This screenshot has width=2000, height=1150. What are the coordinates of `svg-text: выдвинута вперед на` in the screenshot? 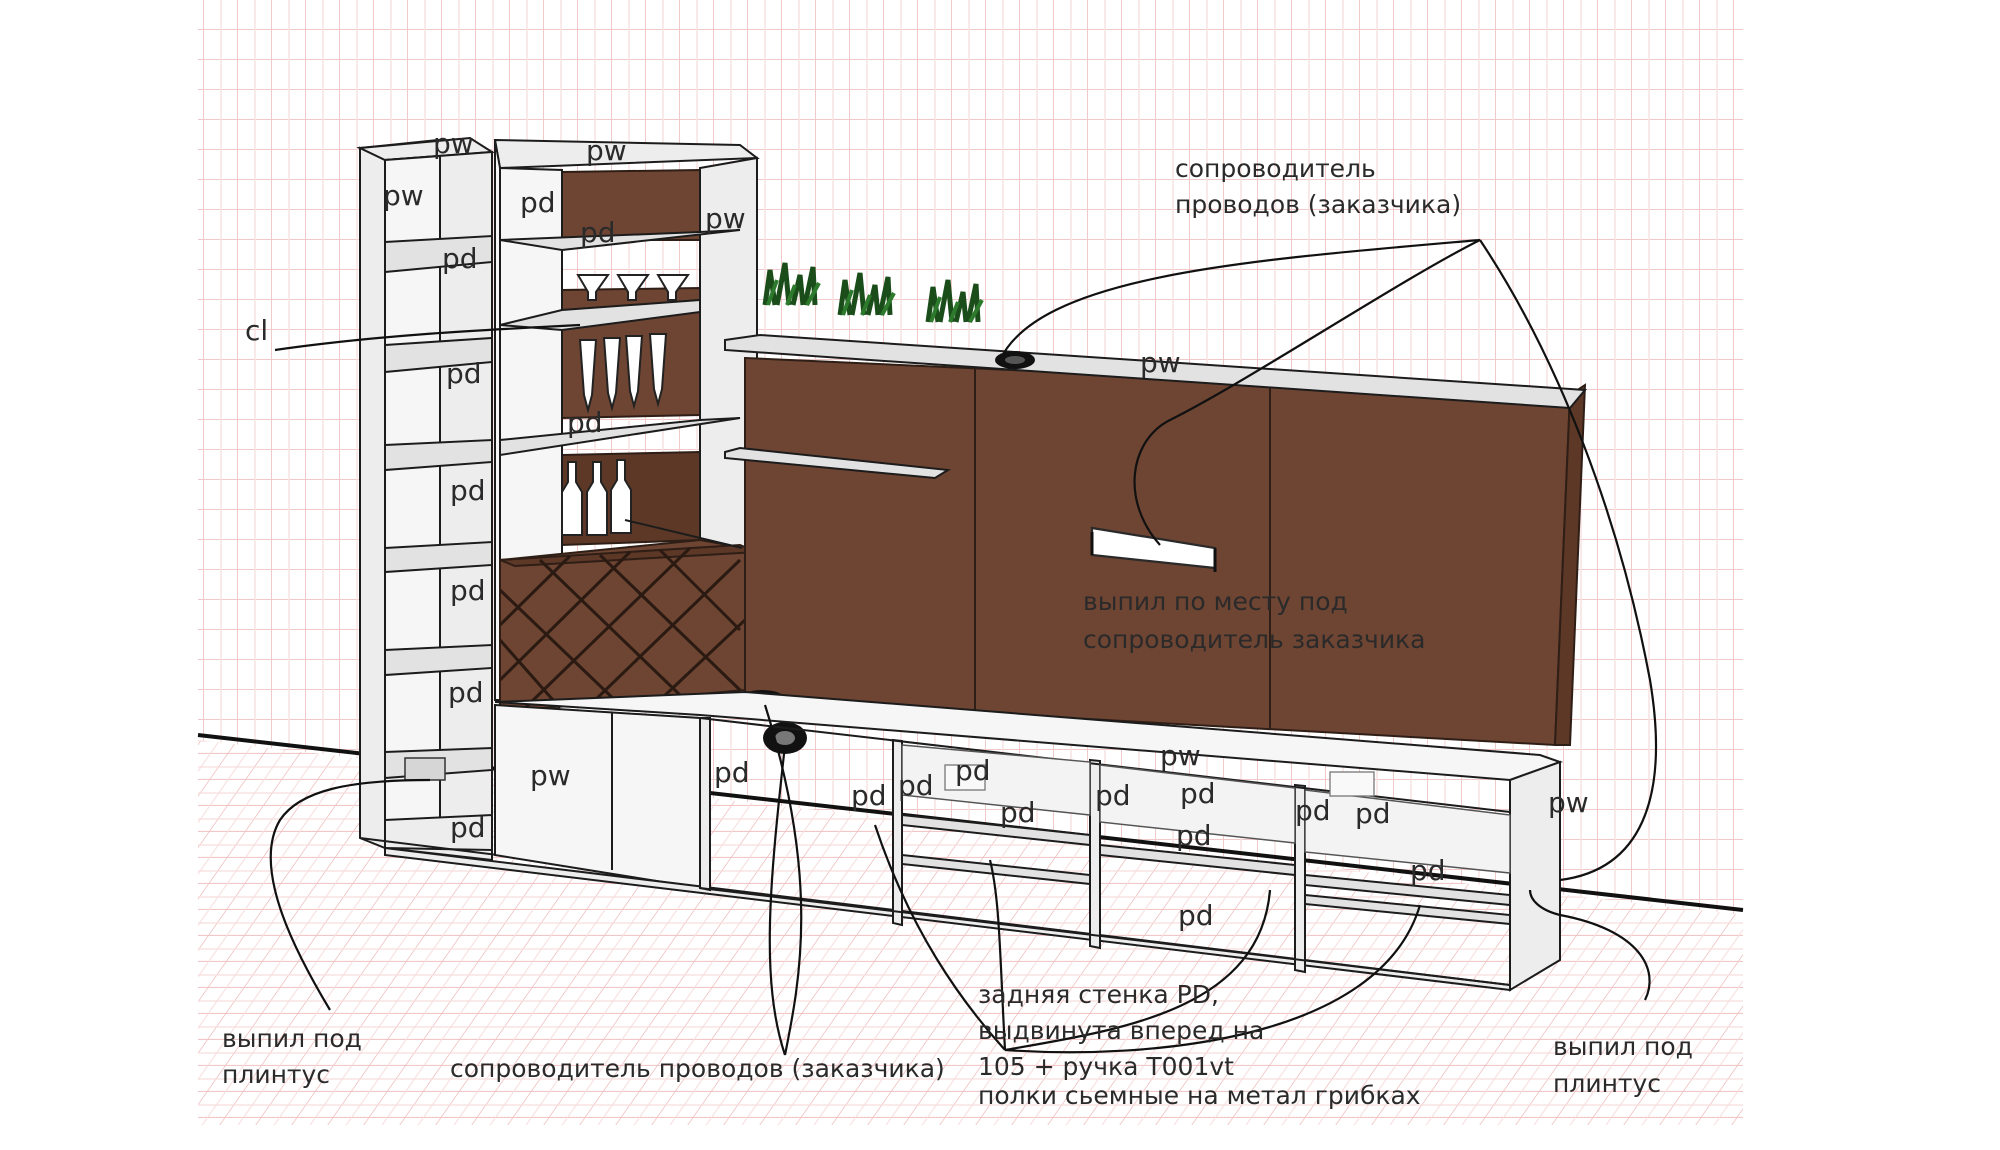 It's located at (1121, 1030).